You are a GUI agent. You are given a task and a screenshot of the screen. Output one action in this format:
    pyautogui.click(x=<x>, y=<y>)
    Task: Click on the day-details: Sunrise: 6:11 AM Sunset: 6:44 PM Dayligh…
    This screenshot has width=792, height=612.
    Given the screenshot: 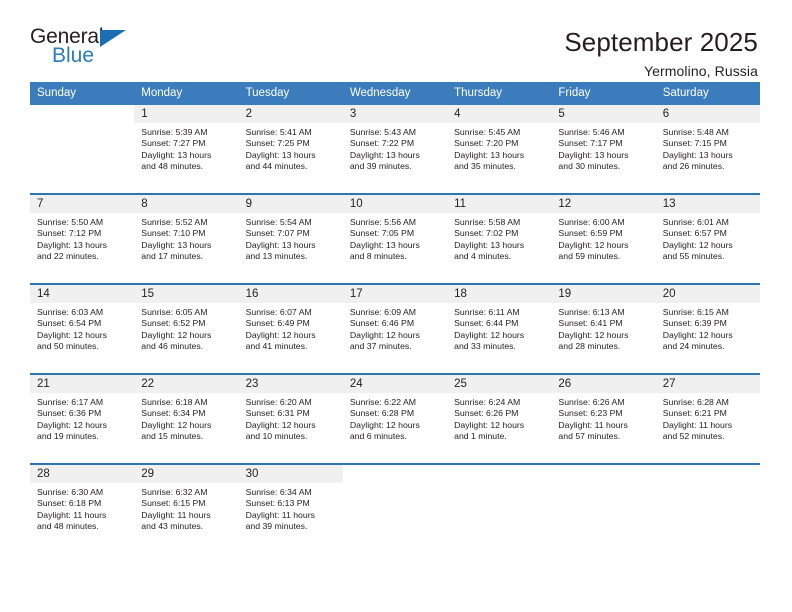 What is the action you would take?
    pyautogui.click(x=489, y=329)
    